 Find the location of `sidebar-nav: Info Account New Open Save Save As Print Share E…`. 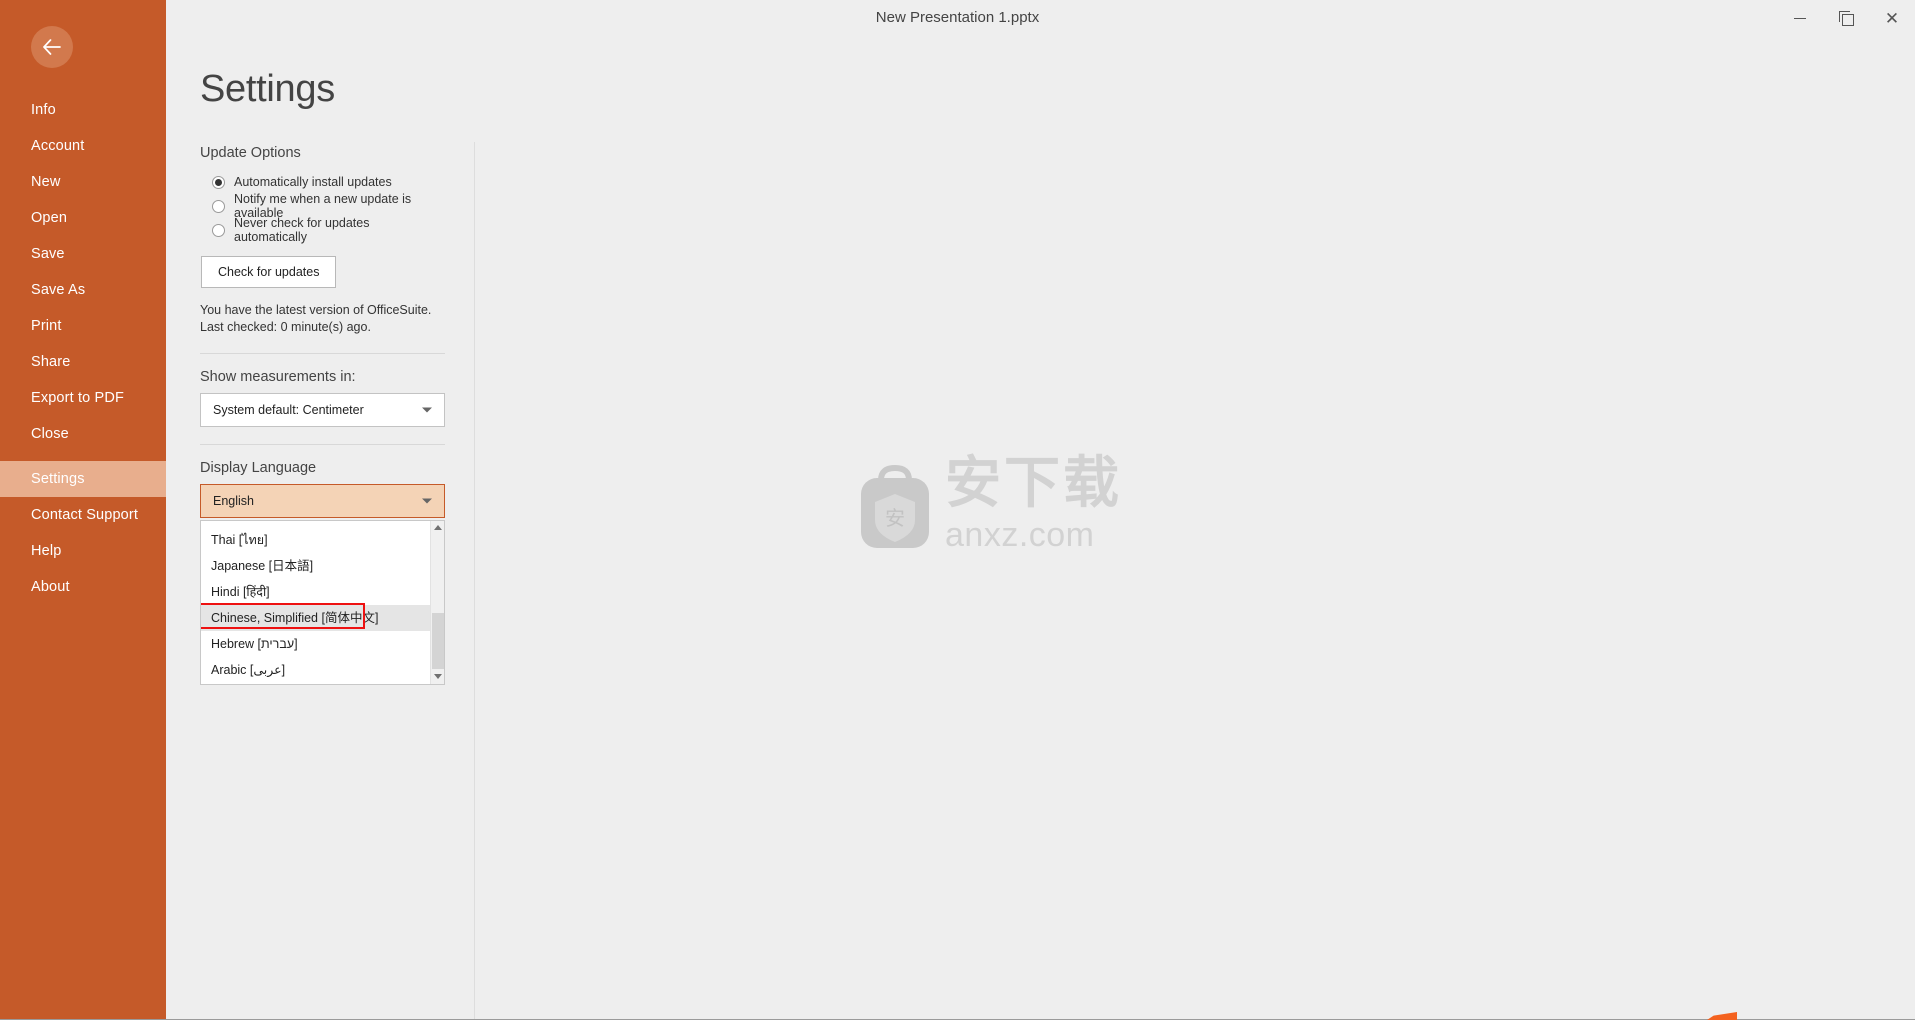

sidebar-nav: Info Account New Open Save Save As Print Share E… is located at coordinates (83, 348).